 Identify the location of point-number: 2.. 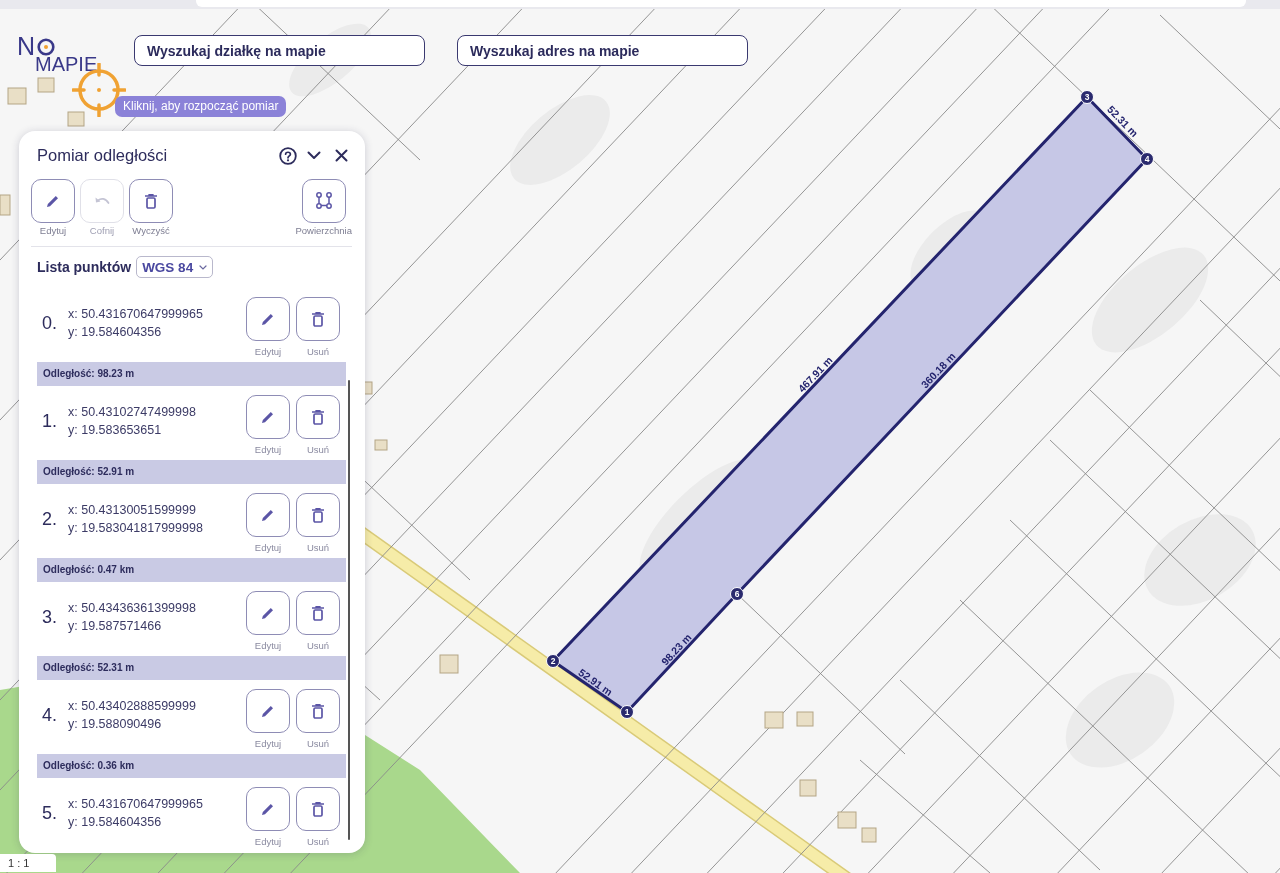
(49, 520).